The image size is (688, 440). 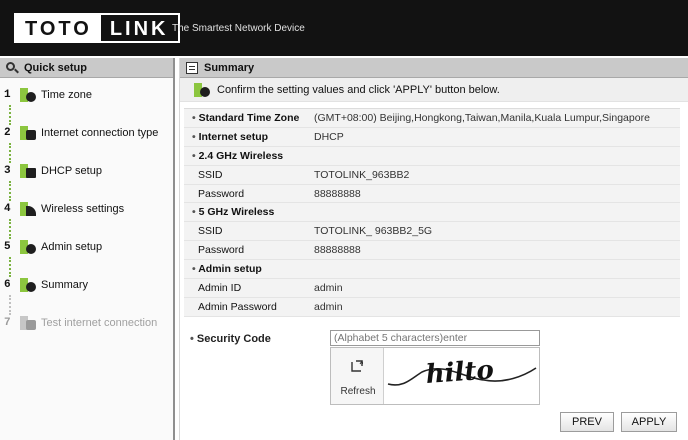 I want to click on table-row: 5 GHz Wireless, so click(x=432, y=213).